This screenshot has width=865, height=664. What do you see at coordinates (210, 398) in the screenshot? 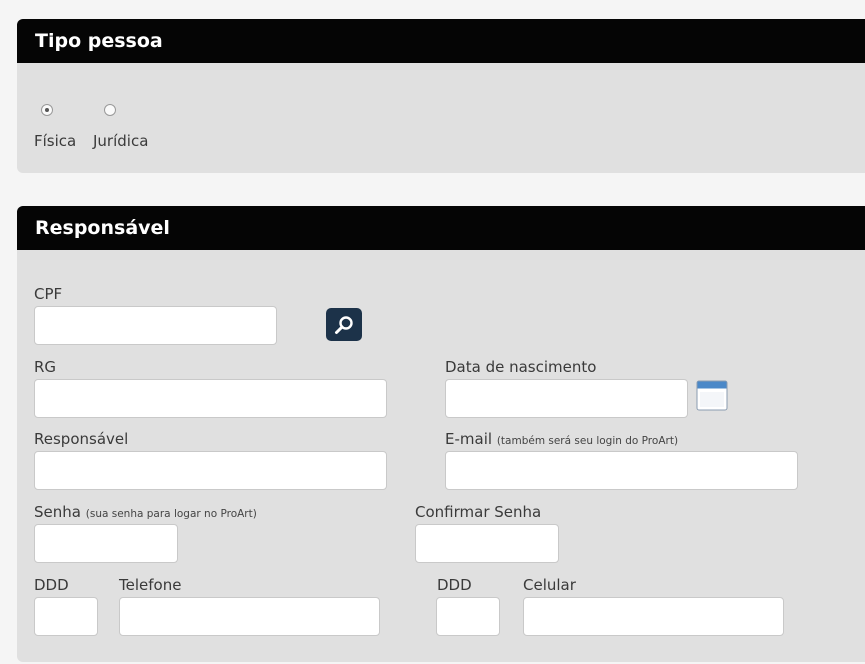
I see `rg-input` at bounding box center [210, 398].